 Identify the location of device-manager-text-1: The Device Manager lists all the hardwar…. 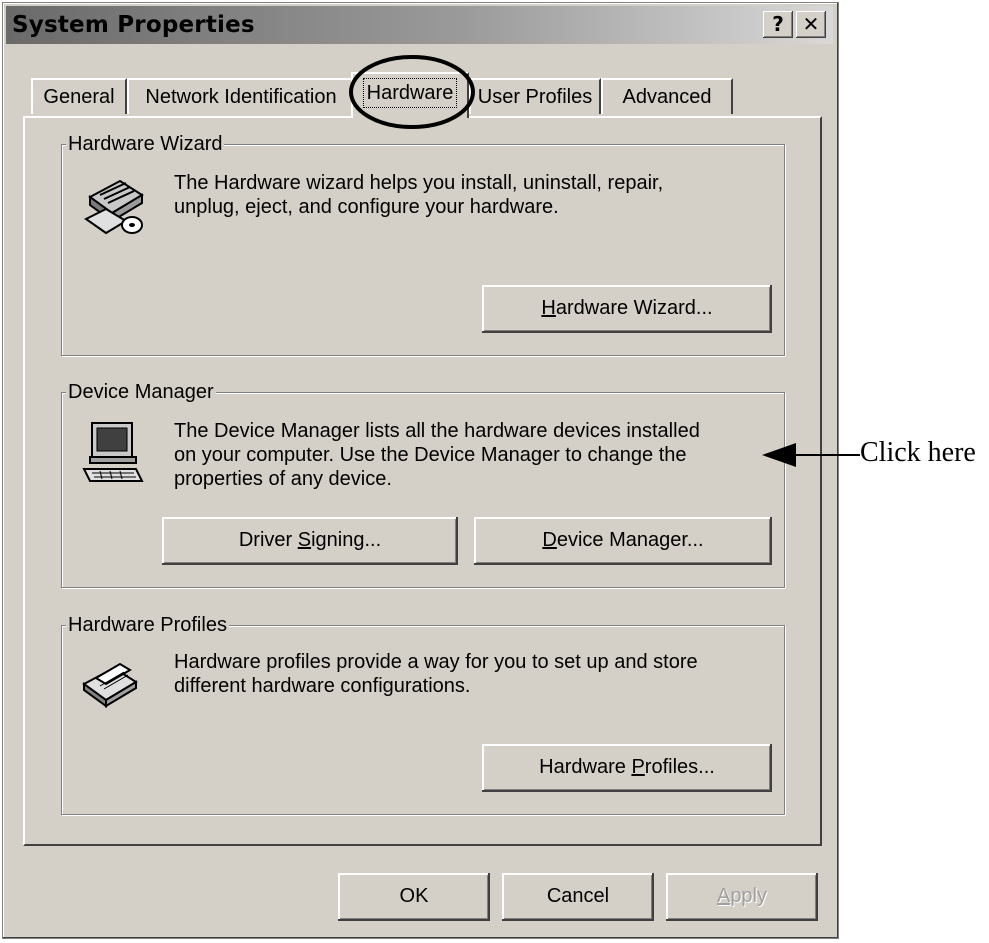
(437, 431).